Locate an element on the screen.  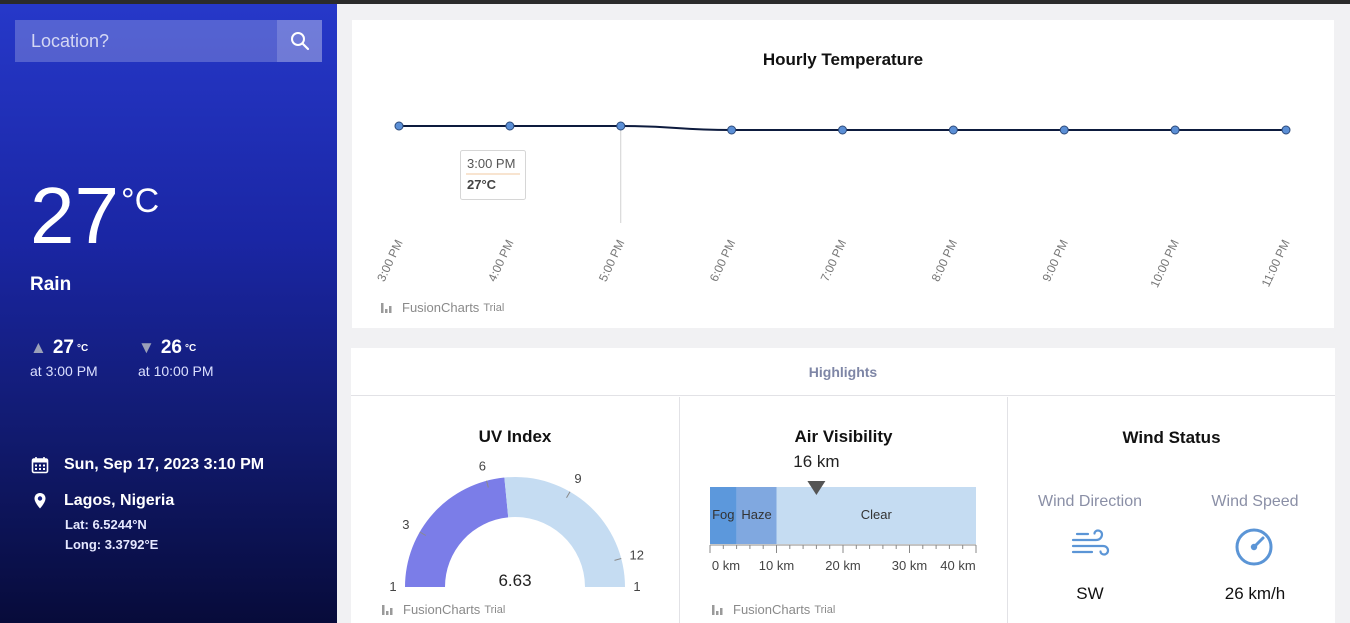
uv-index-panel: UV Index 3 6 9 12 1 1 6.63 FusionCharts Trial is located at coordinates (515, 510).